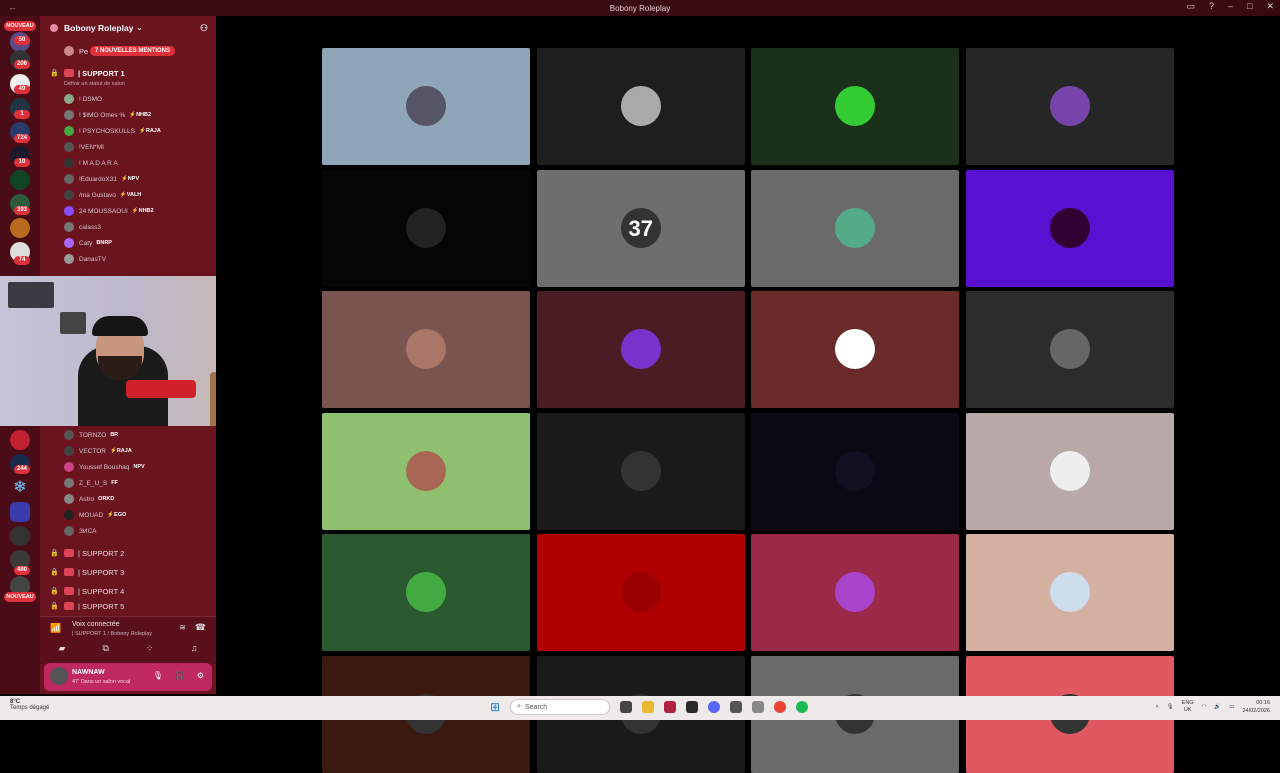  What do you see at coordinates (200, 675) in the screenshot?
I see `settings-gear-icon: ⚙` at bounding box center [200, 675].